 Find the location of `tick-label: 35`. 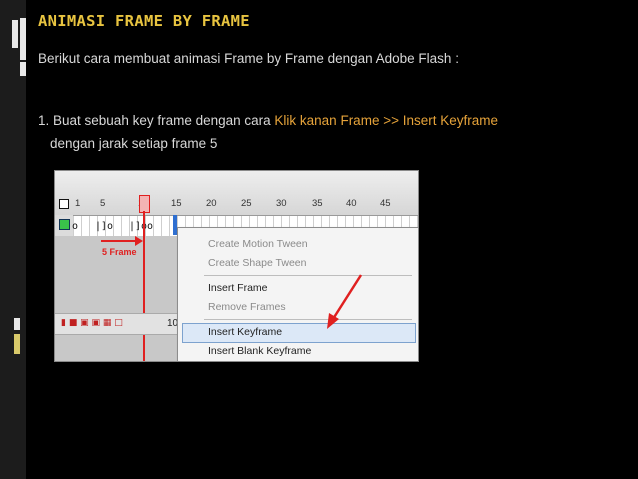

tick-label: 35 is located at coordinates (317, 203).